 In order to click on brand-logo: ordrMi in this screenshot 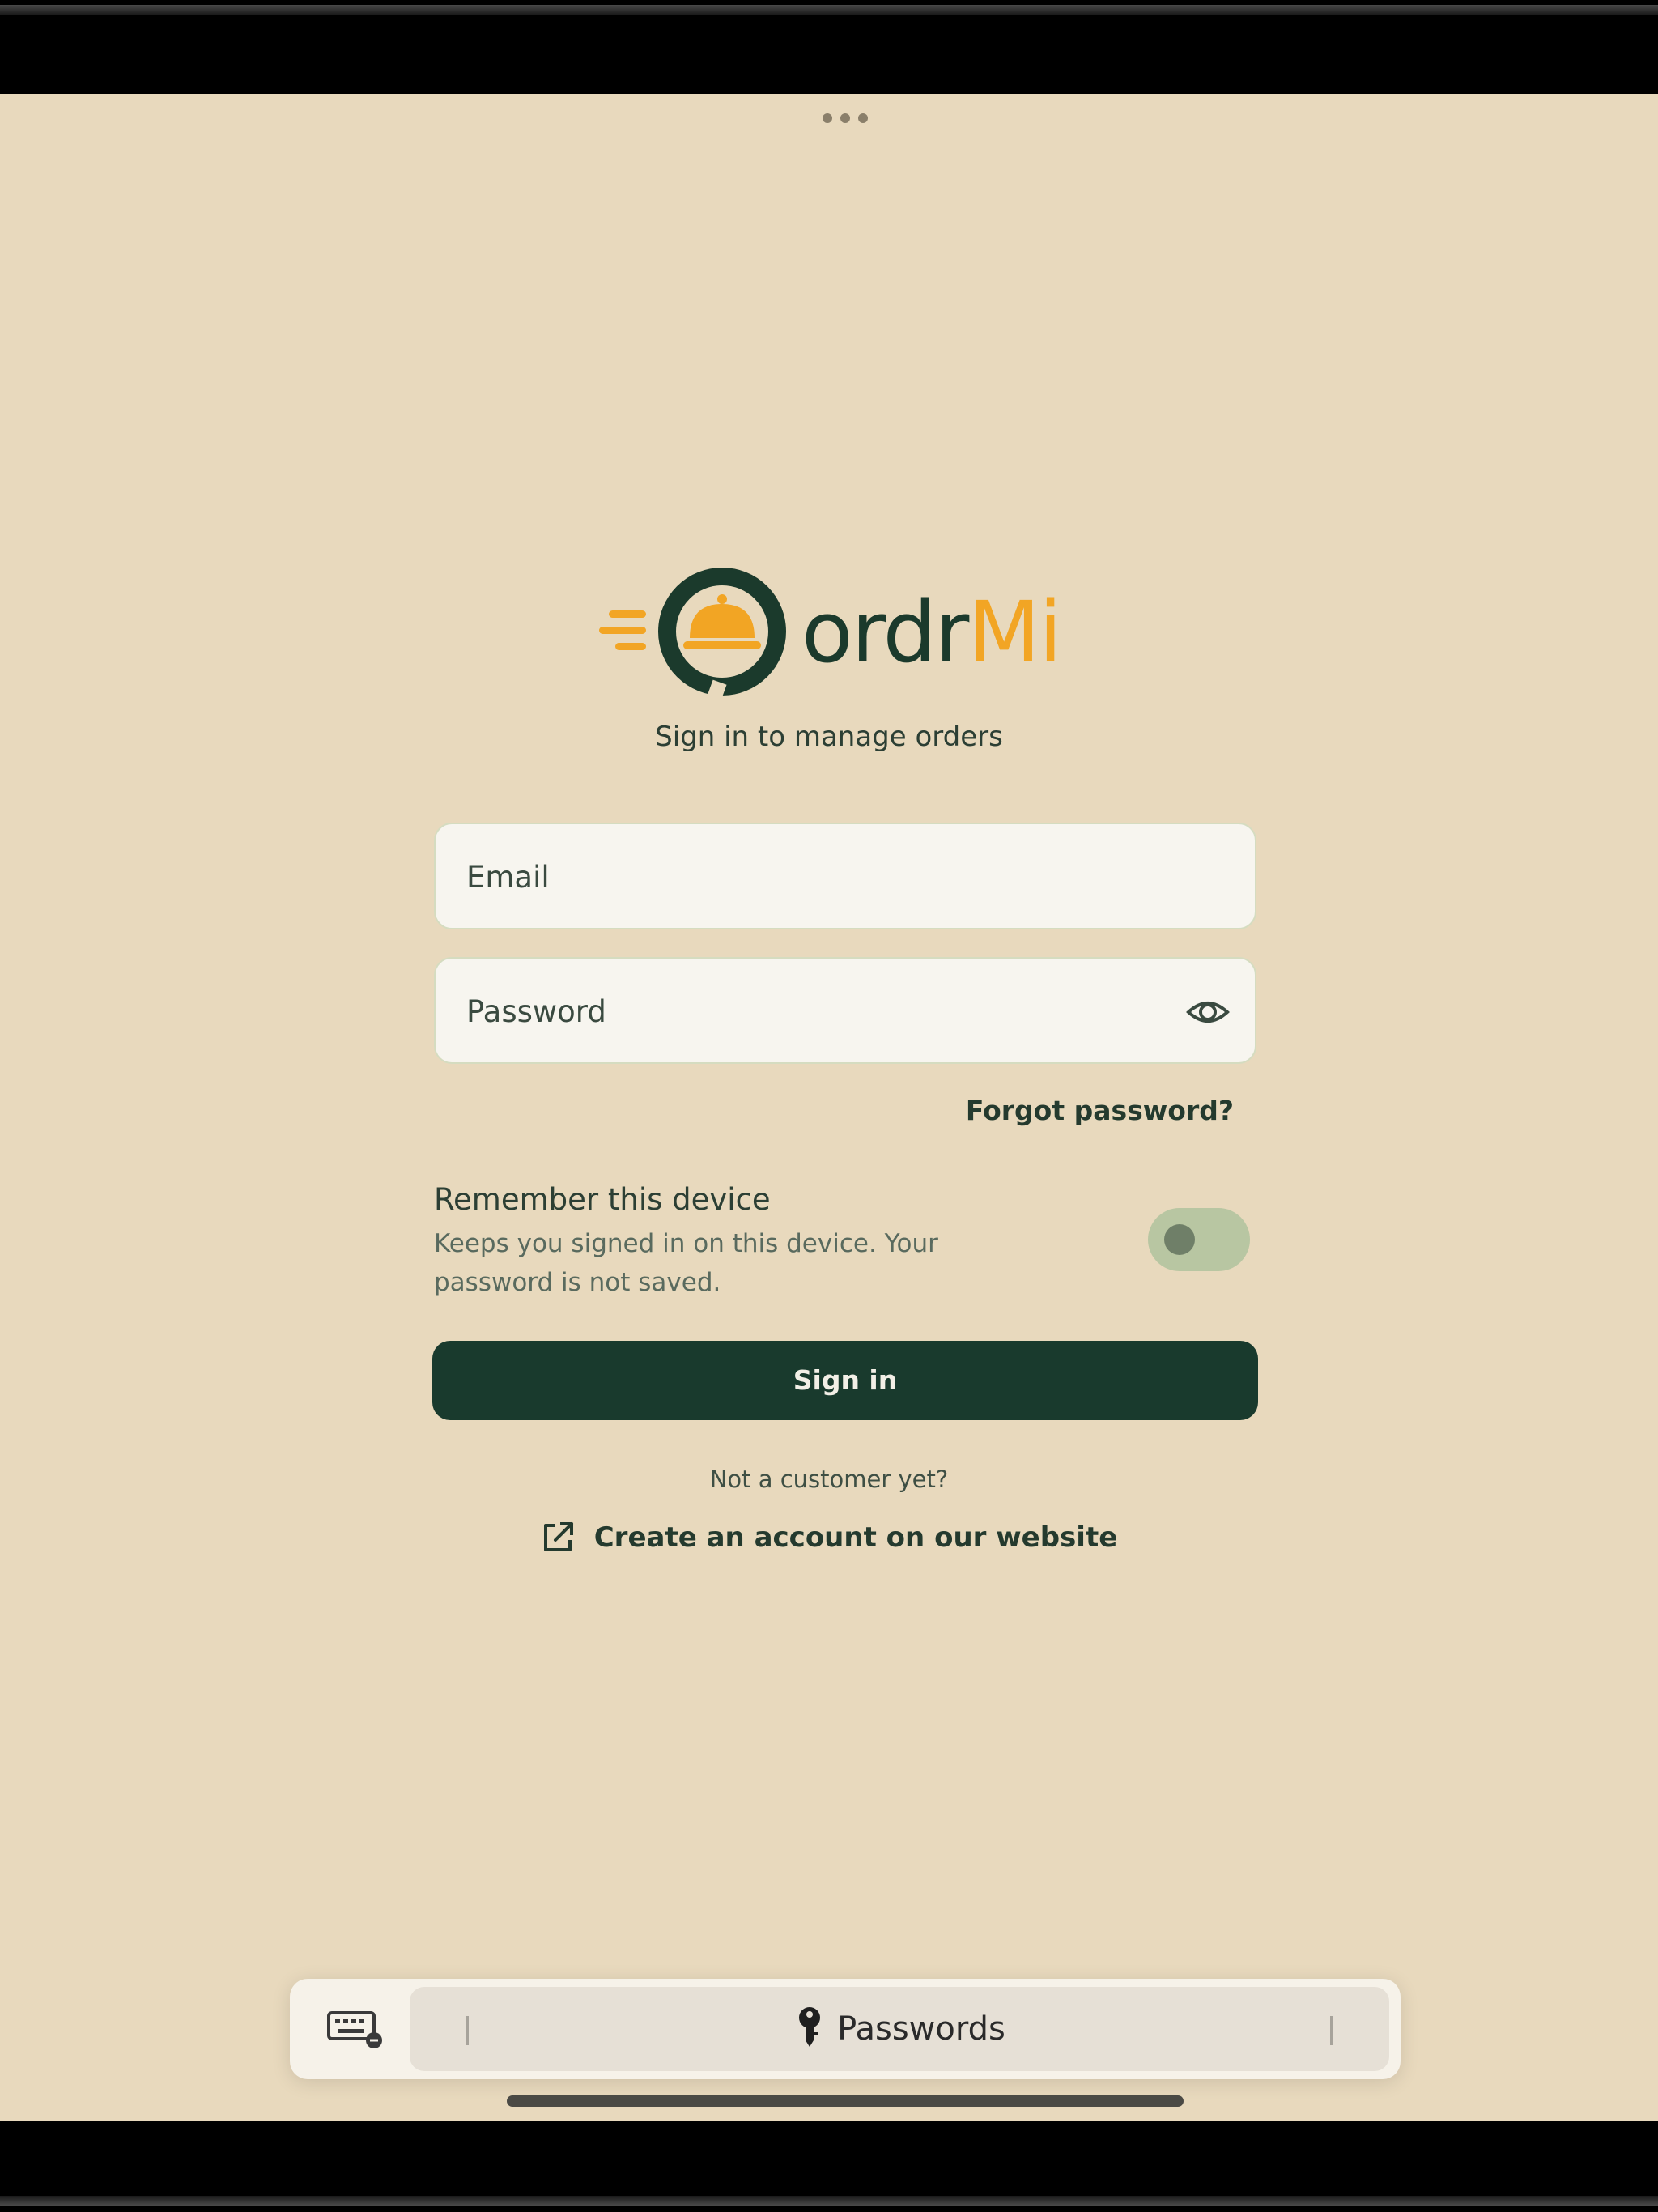, I will do `click(842, 636)`.